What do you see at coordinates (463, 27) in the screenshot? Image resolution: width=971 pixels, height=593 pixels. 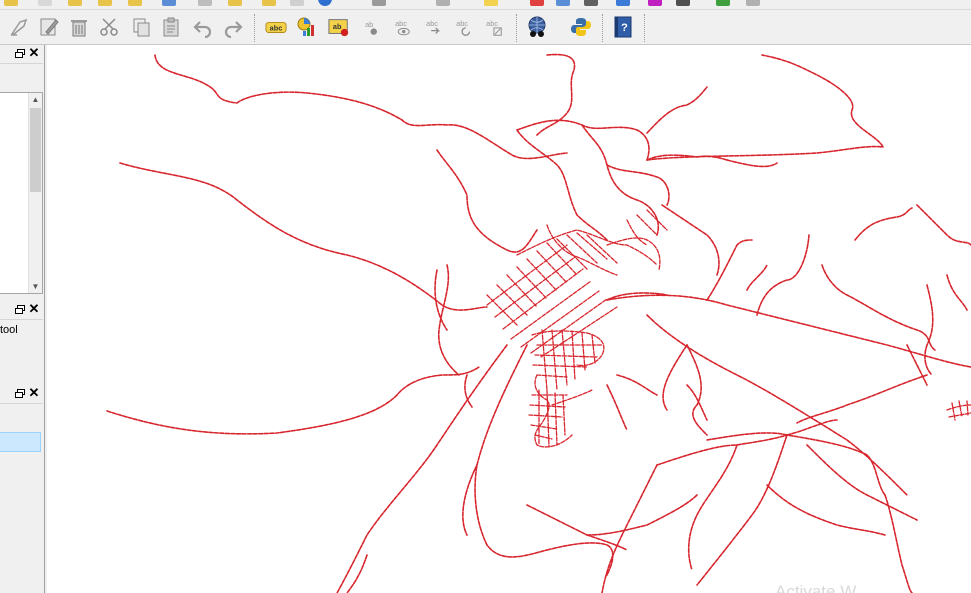 I see `label-change-icon: abc` at bounding box center [463, 27].